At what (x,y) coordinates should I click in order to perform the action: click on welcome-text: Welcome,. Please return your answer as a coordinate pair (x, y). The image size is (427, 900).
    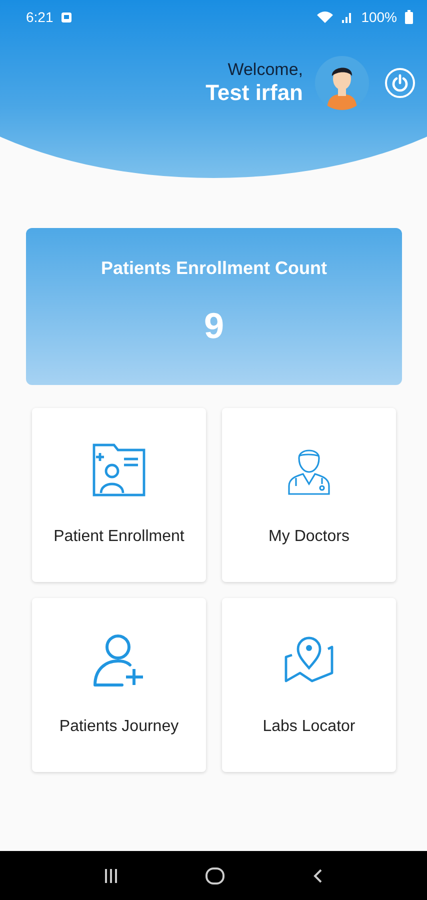
    Looking at the image, I should click on (265, 70).